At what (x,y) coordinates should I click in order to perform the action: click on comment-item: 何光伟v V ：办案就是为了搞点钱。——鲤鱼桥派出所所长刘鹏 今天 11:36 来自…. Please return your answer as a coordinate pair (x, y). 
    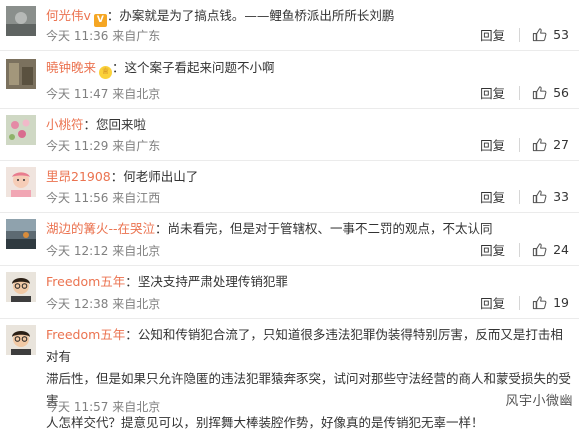
    Looking at the image, I should click on (289, 25).